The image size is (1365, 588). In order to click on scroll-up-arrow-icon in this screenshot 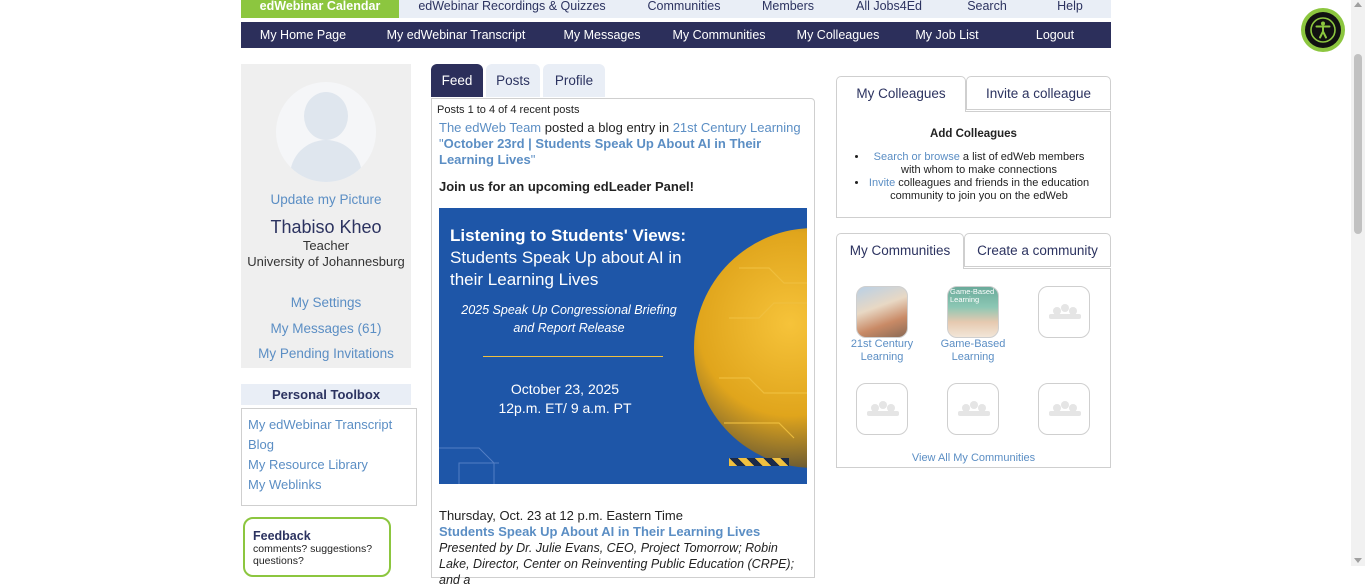, I will do `click(1358, 4)`.